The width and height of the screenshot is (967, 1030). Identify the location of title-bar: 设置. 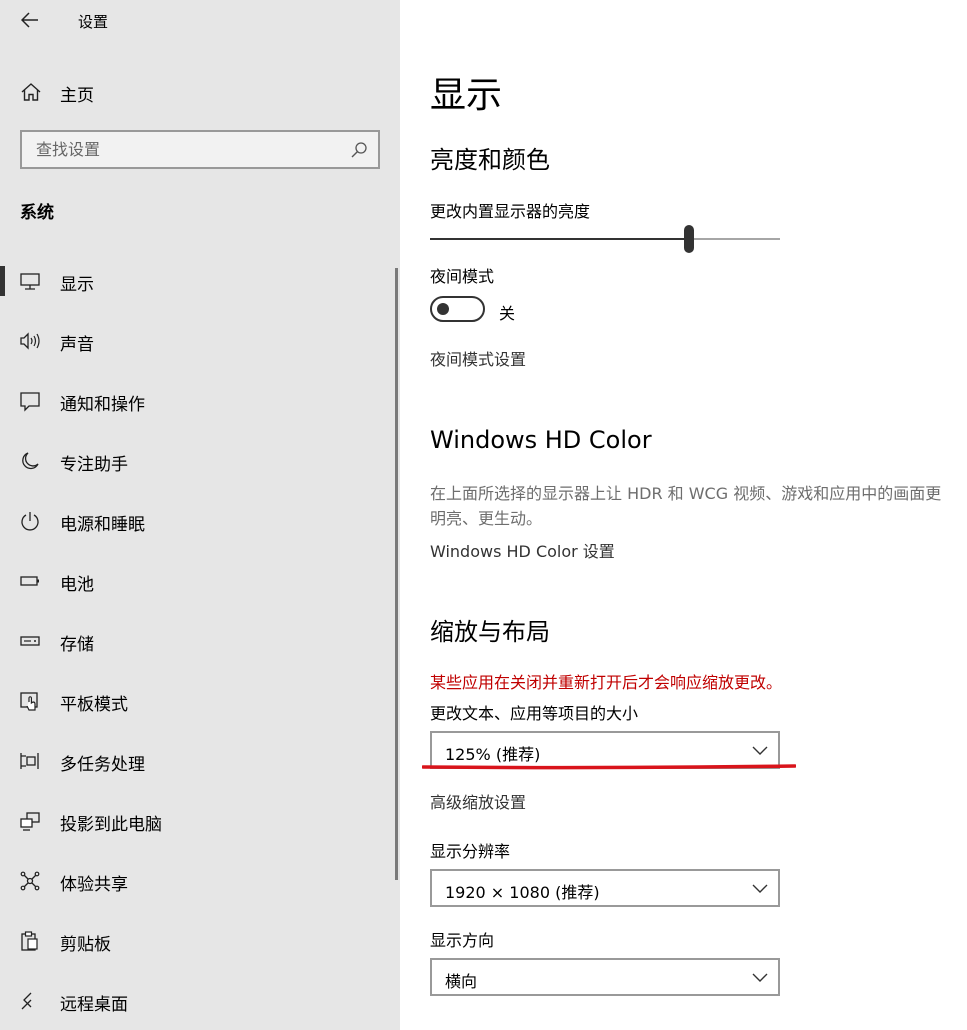
(200, 20).